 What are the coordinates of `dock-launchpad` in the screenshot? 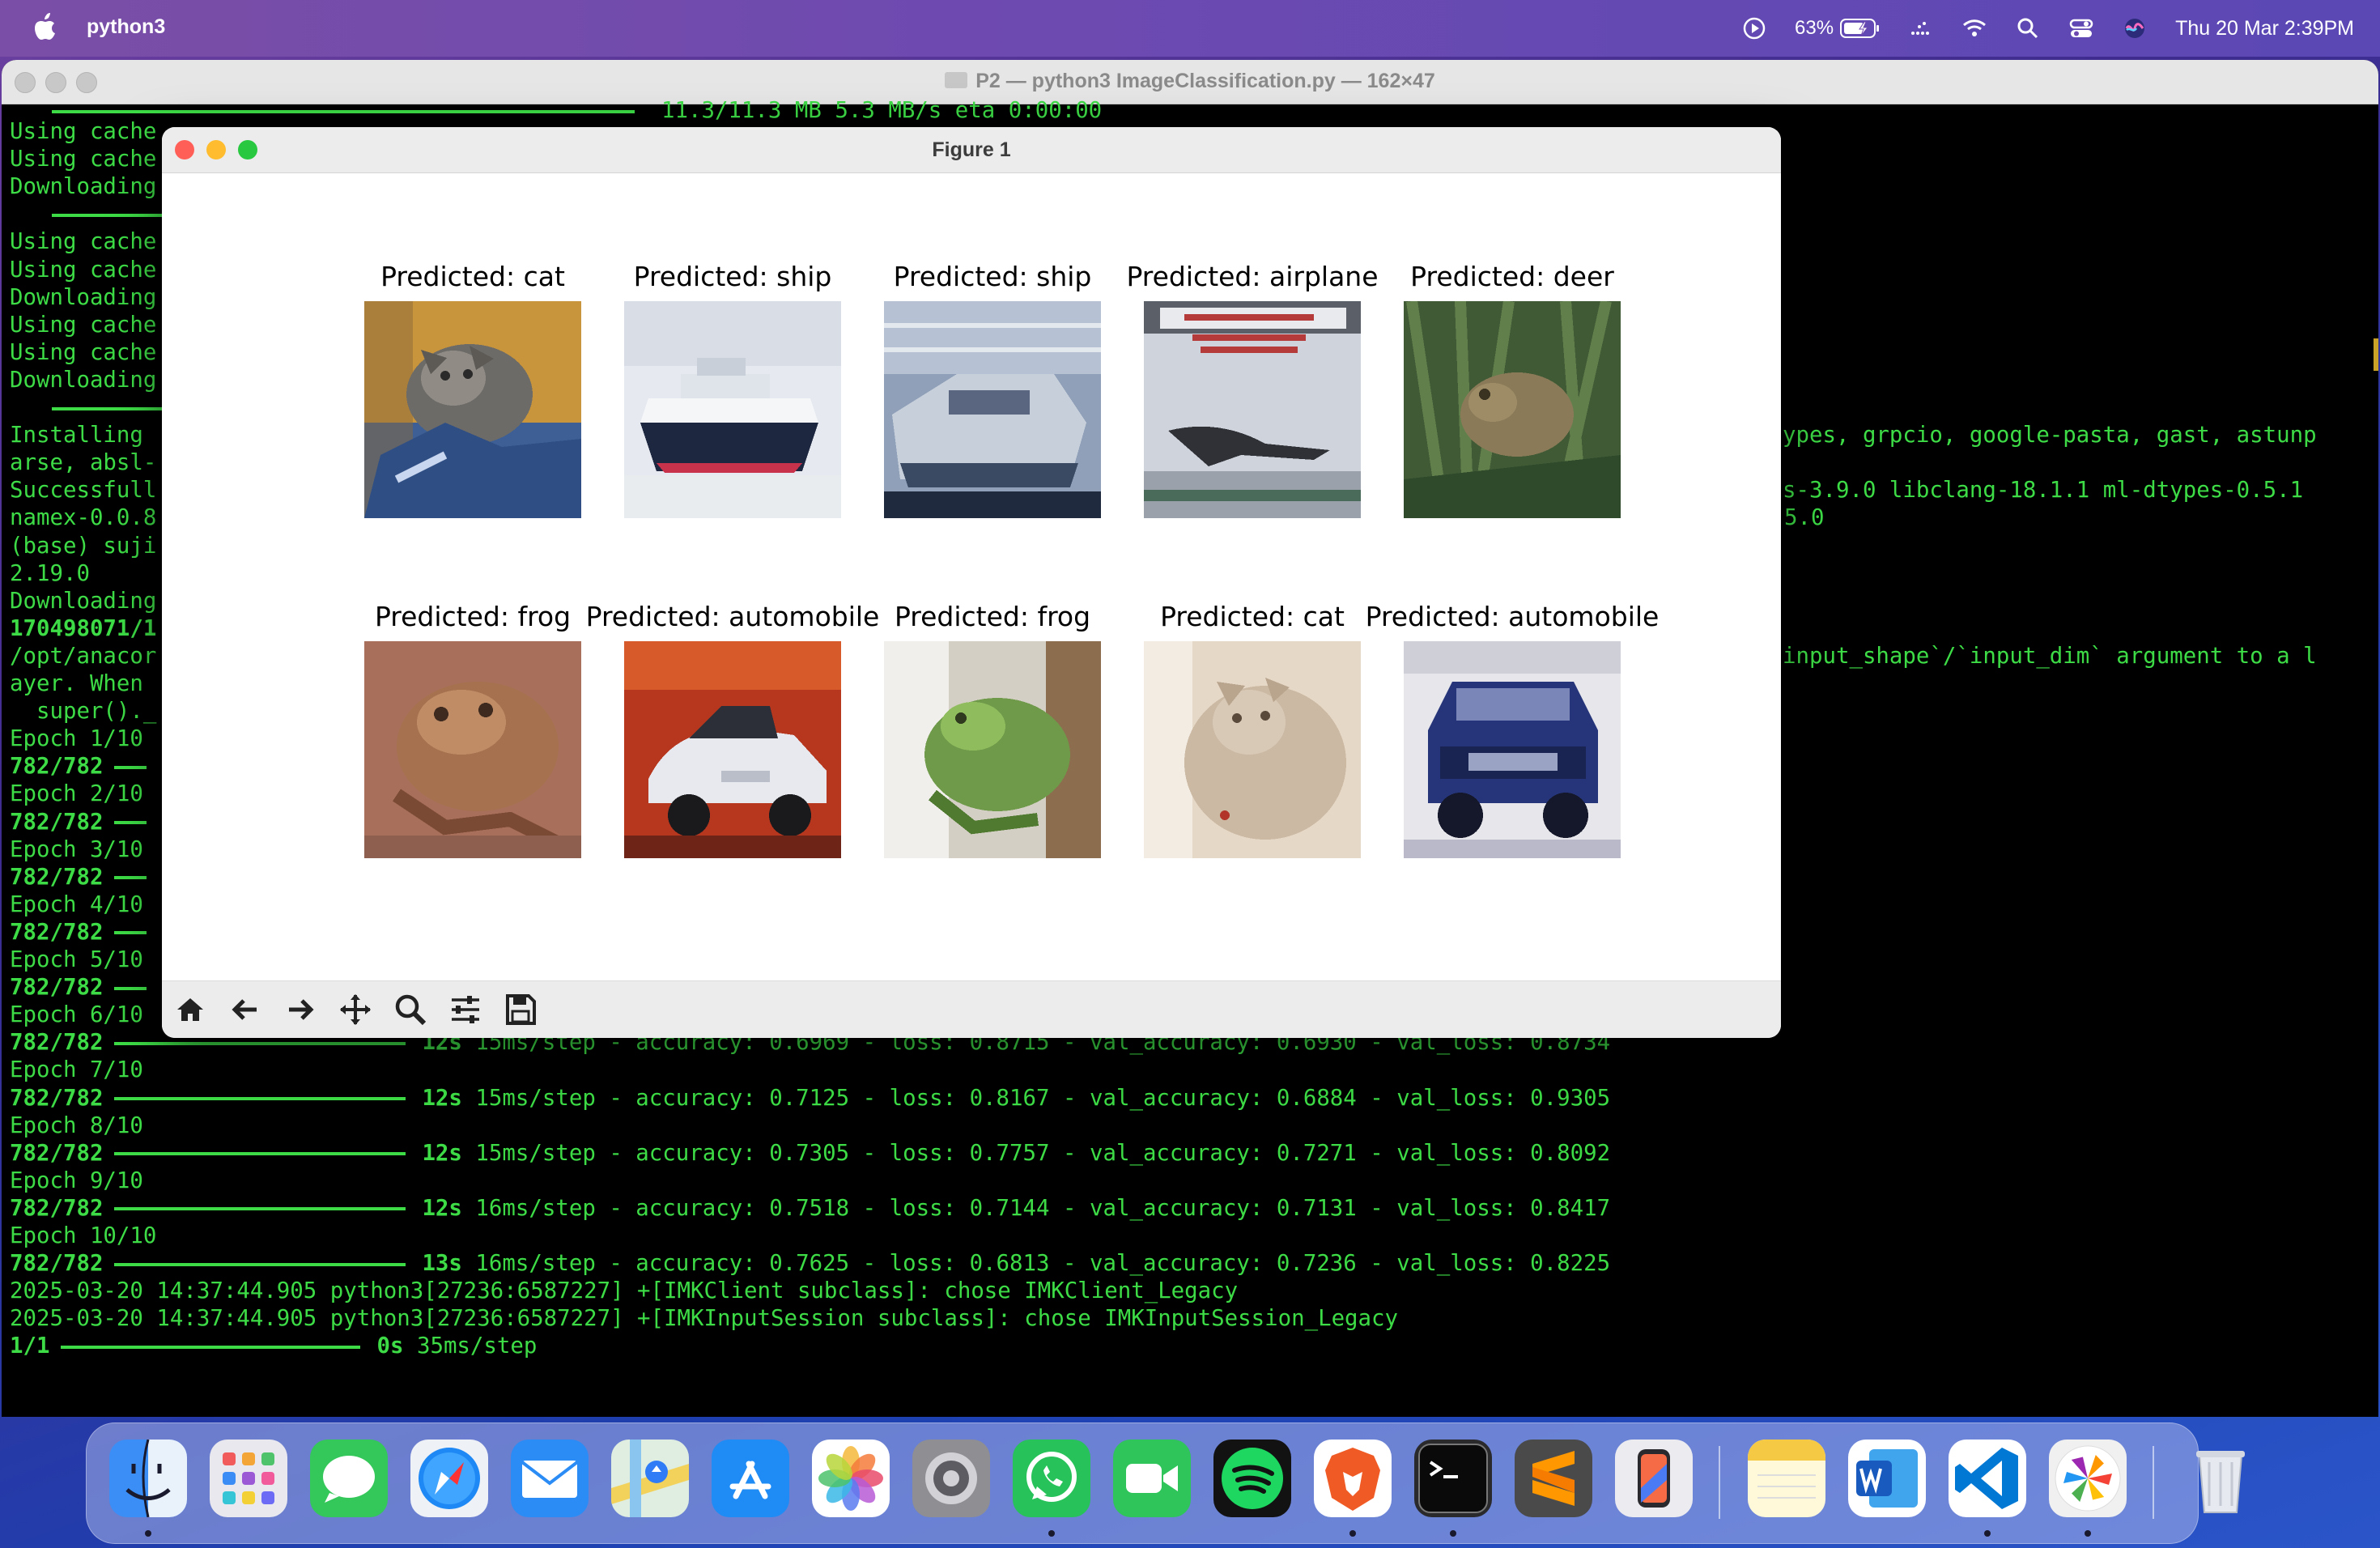 It's located at (249, 1478).